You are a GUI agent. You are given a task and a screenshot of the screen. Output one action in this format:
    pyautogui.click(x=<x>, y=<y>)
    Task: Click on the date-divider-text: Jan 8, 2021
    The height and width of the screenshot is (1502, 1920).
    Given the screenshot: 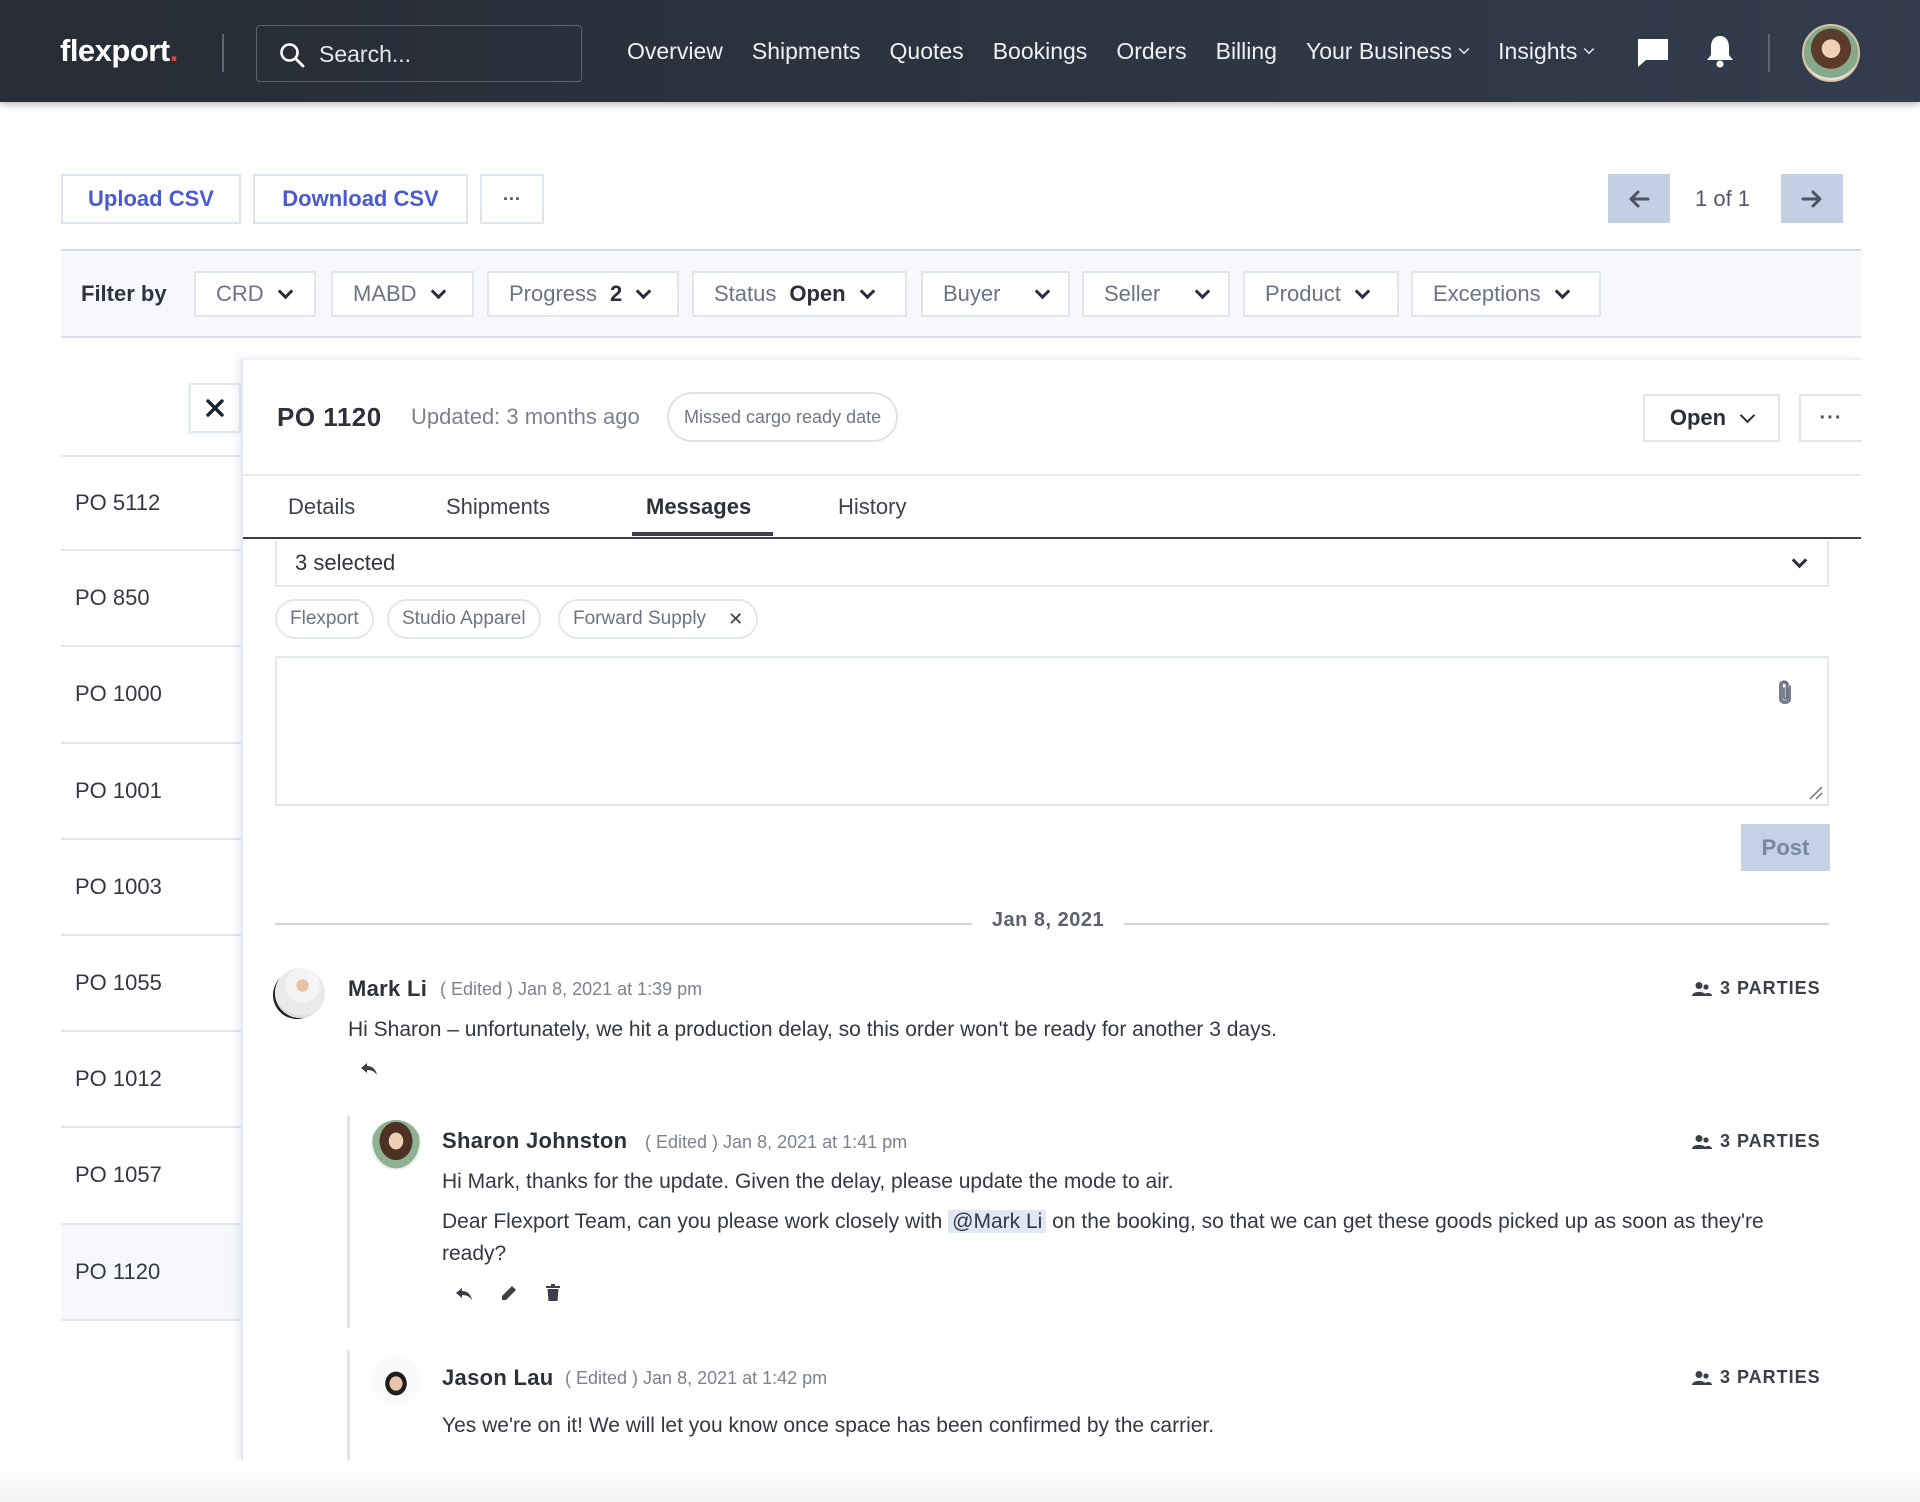 What is the action you would take?
    pyautogui.click(x=1048, y=920)
    